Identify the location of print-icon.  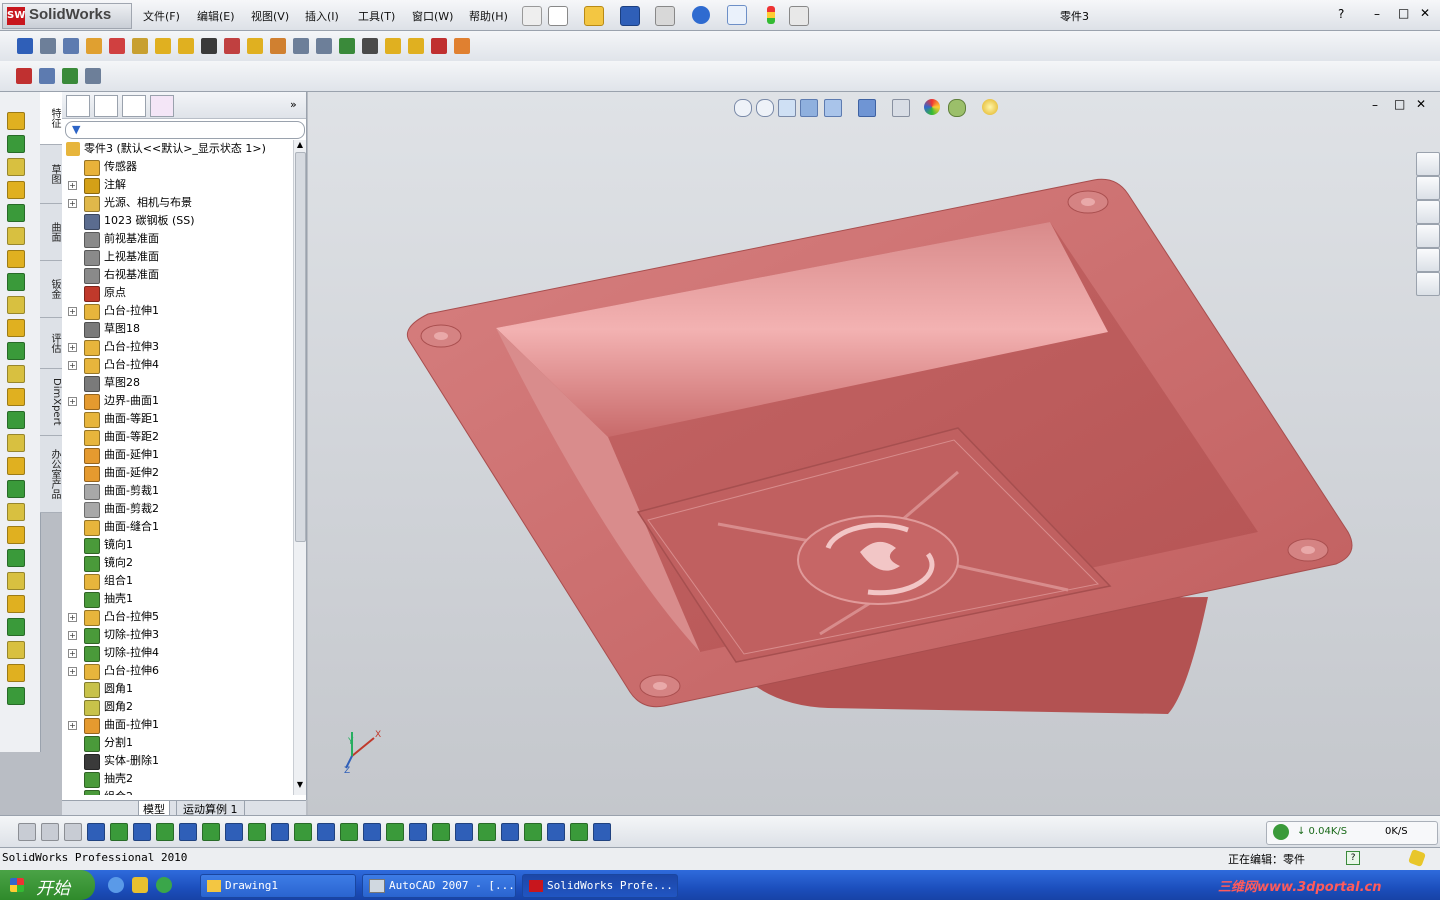
(665, 16).